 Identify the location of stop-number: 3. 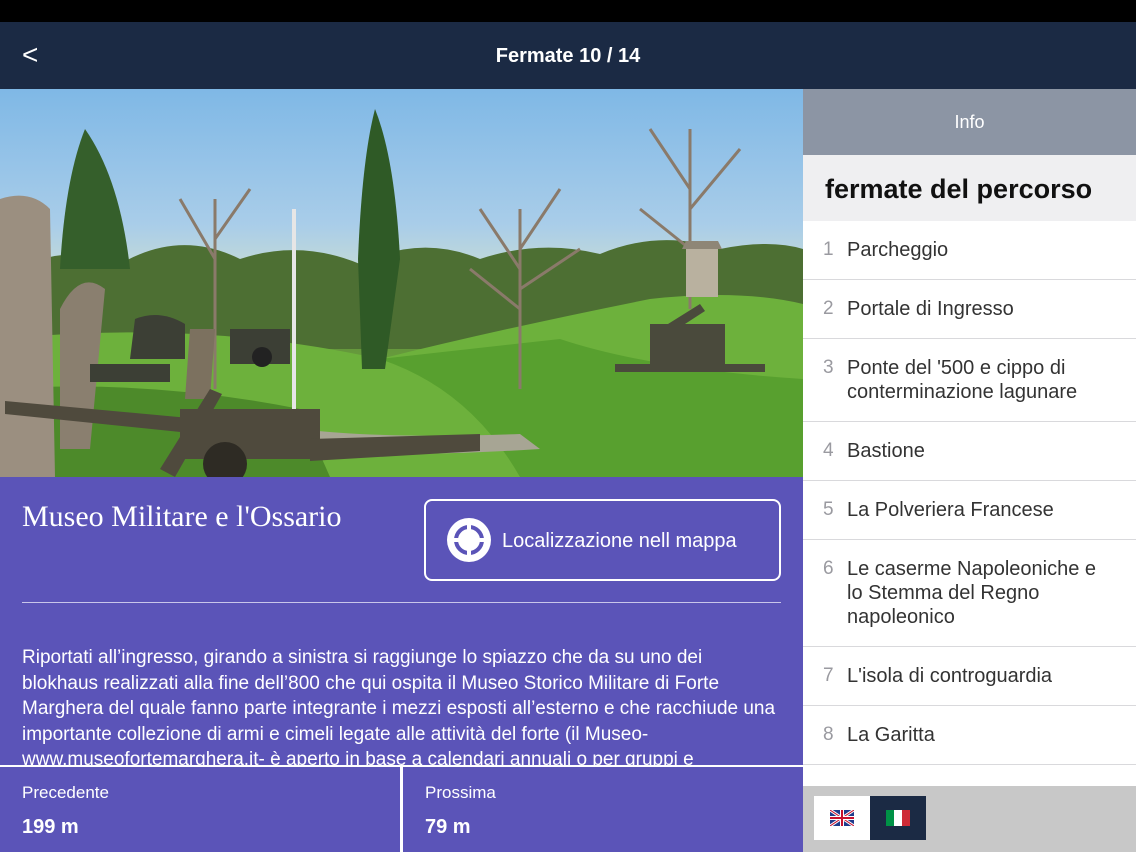
(828, 367).